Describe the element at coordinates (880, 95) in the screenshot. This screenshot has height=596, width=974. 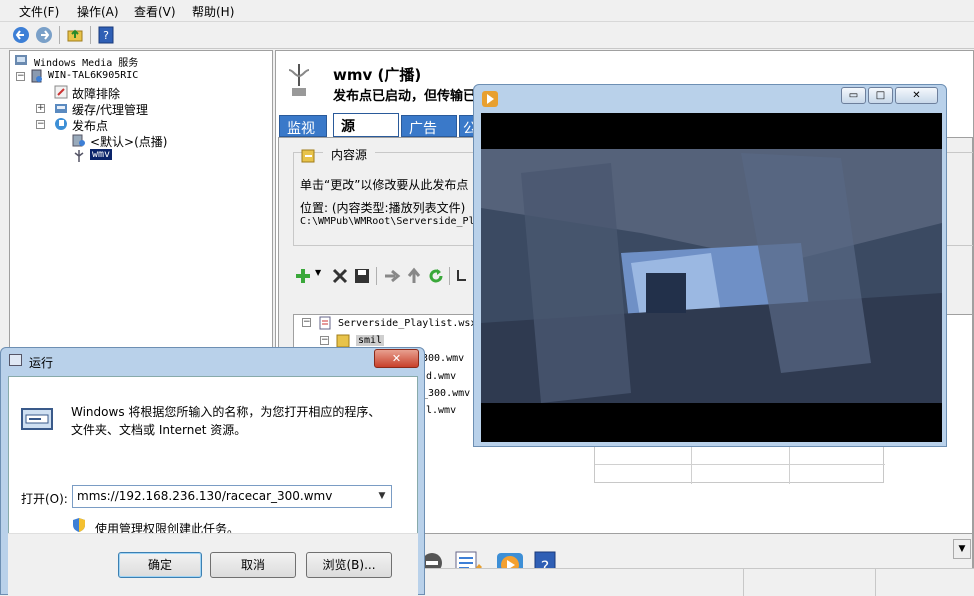
I see `maximize-button: □` at that location.